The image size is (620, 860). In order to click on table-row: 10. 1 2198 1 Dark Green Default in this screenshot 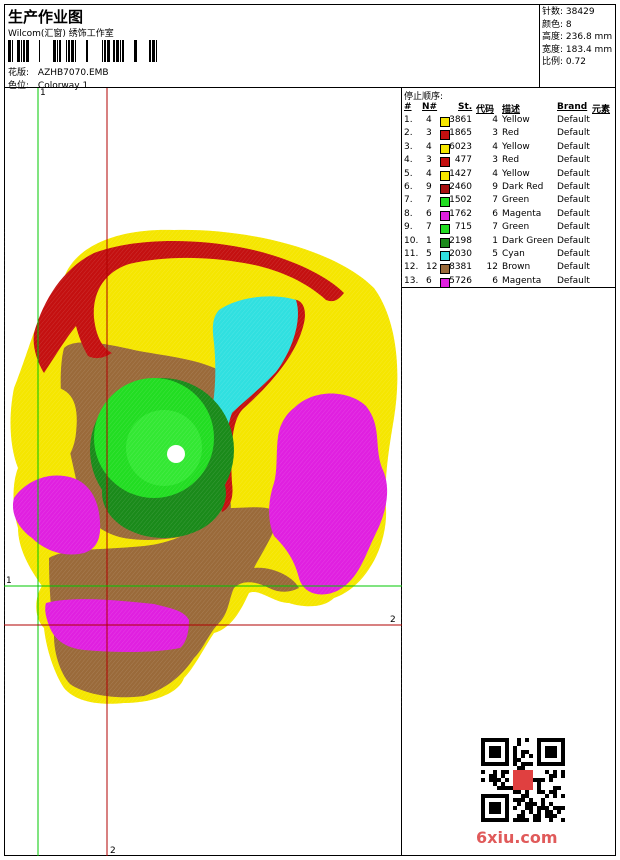, I will do `click(509, 242)`.